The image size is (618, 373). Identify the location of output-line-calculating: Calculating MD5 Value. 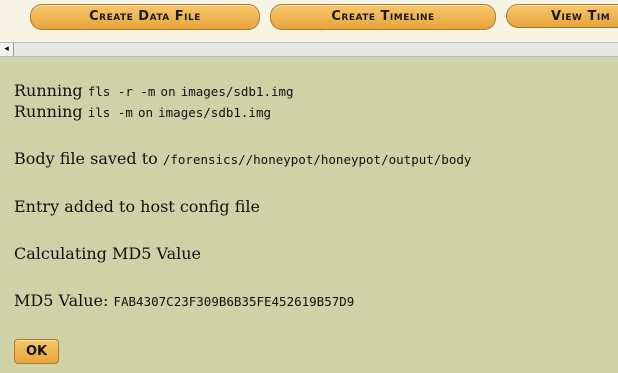
(107, 253).